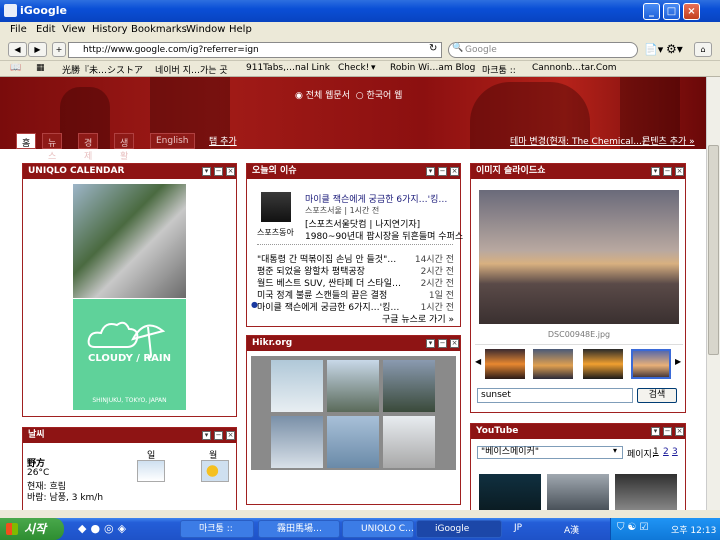  I want to click on menu-help: Help, so click(240, 29).